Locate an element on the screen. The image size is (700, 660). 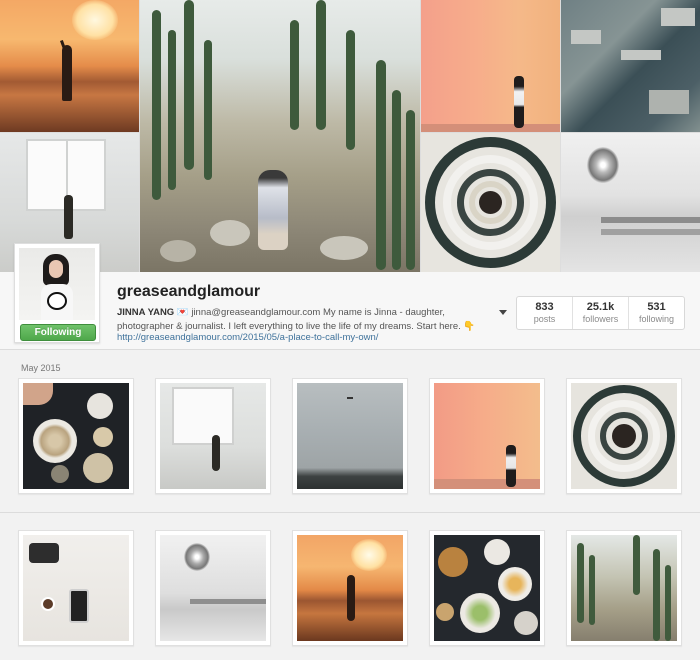
stat-value: 25.1k is located at coordinates (600, 307).